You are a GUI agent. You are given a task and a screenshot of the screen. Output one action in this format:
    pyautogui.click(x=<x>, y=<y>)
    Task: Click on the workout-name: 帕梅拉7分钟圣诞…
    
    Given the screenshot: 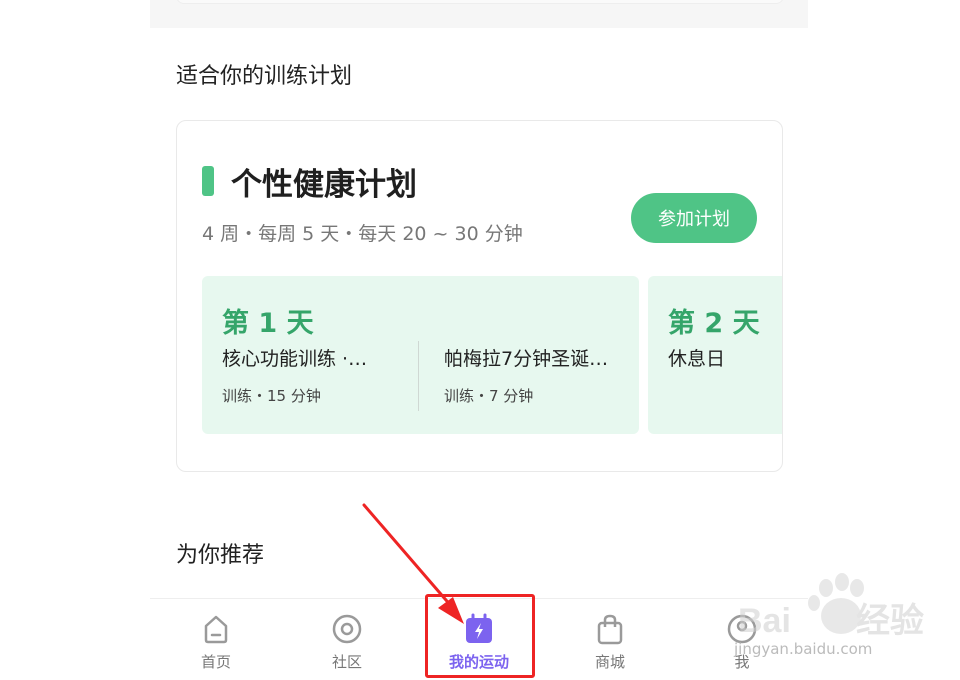 What is the action you would take?
    pyautogui.click(x=526, y=359)
    